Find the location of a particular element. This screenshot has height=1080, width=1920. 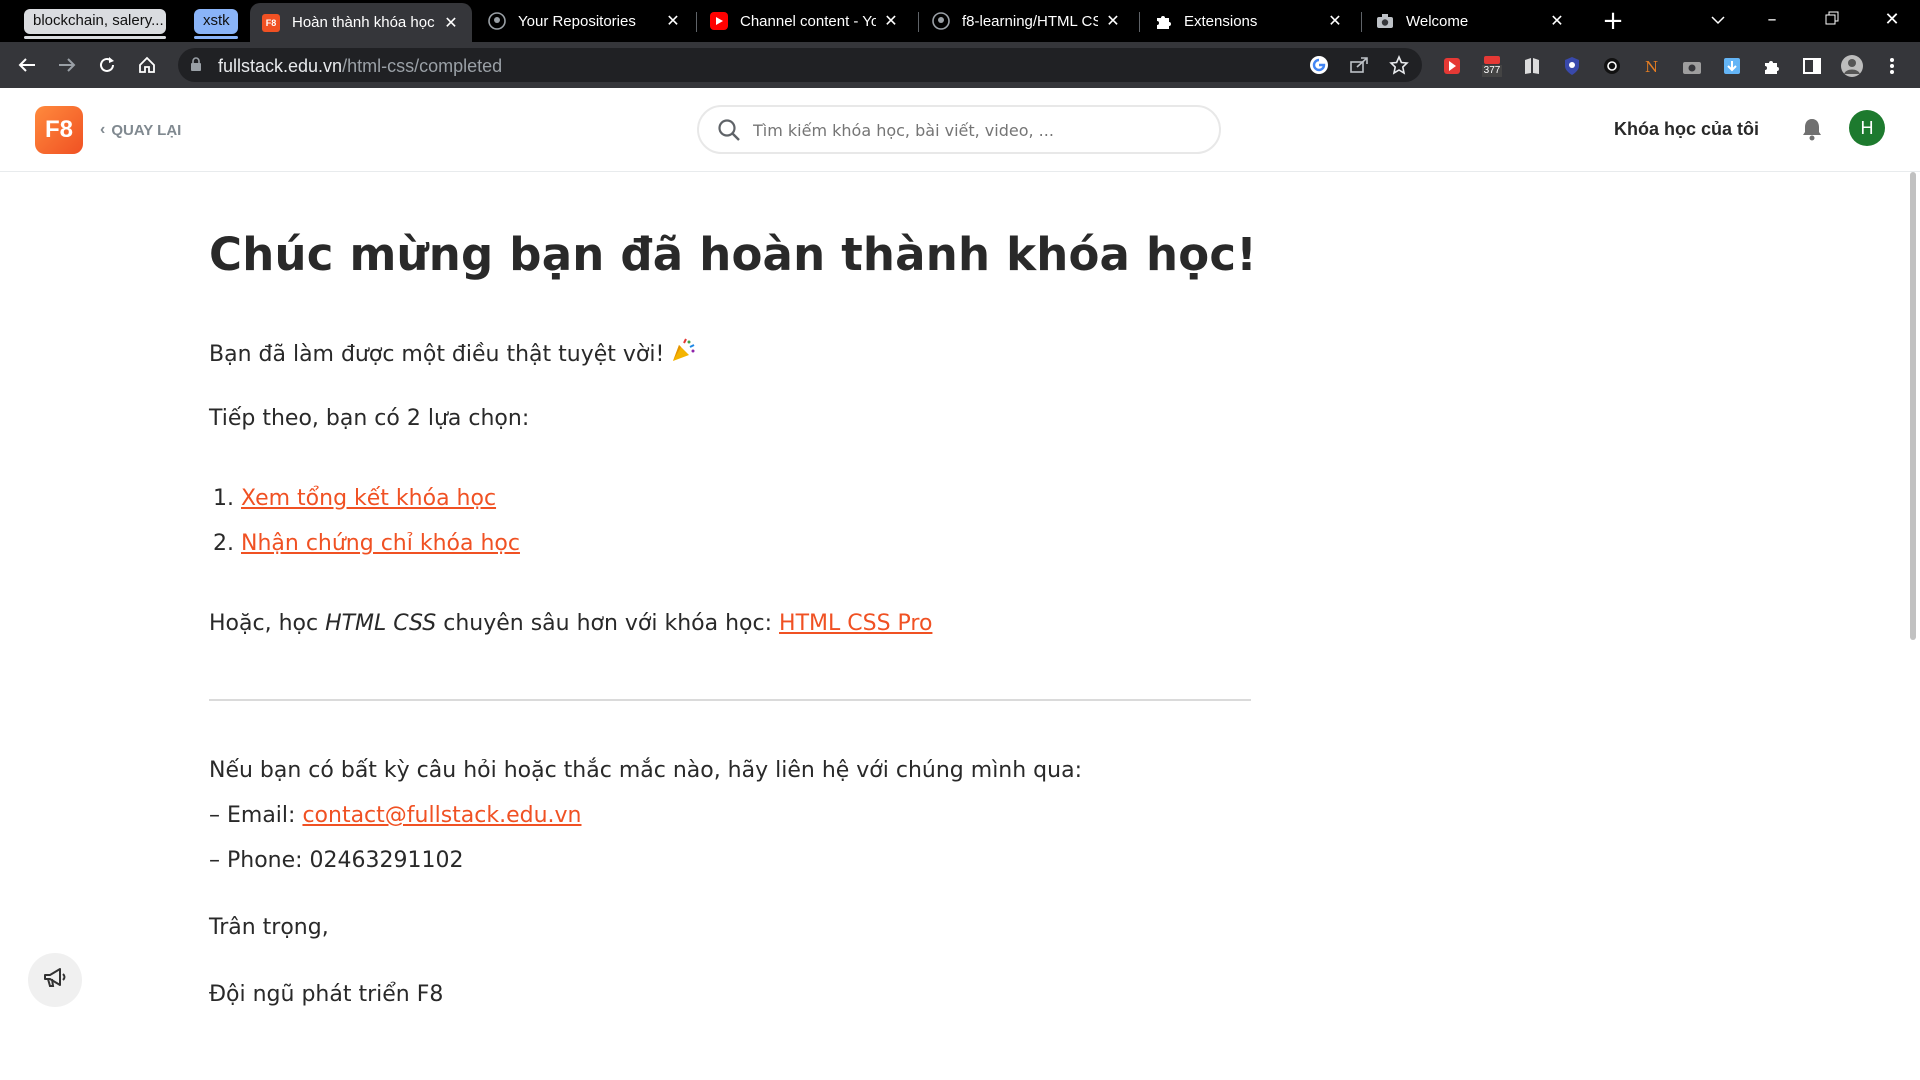

tab-title: f8-learning/HTML CSS is located at coordinates (1030, 21).